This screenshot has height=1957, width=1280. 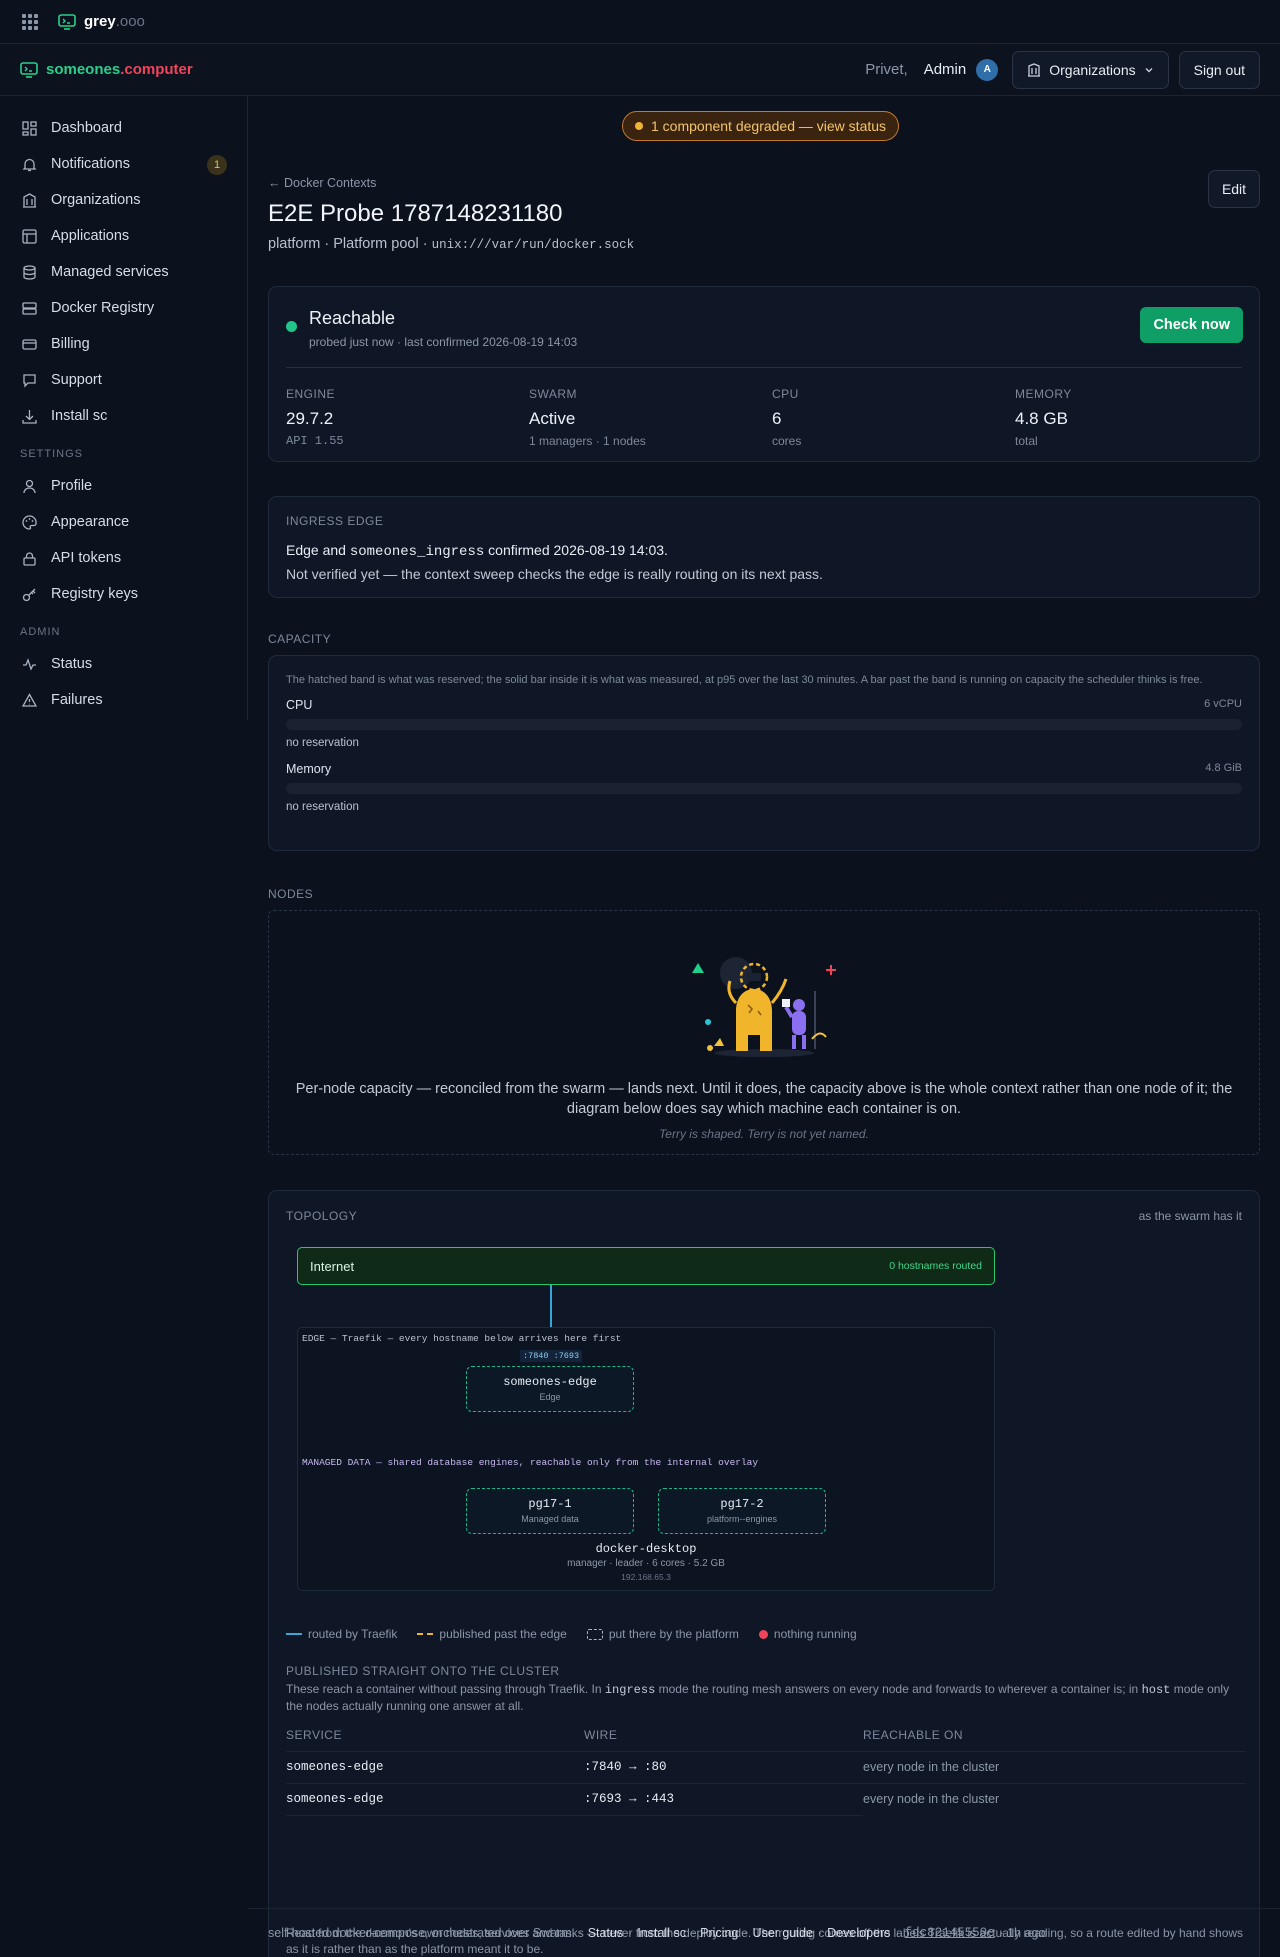 What do you see at coordinates (86, 558) in the screenshot?
I see `sidebar-item-label: API tokens` at bounding box center [86, 558].